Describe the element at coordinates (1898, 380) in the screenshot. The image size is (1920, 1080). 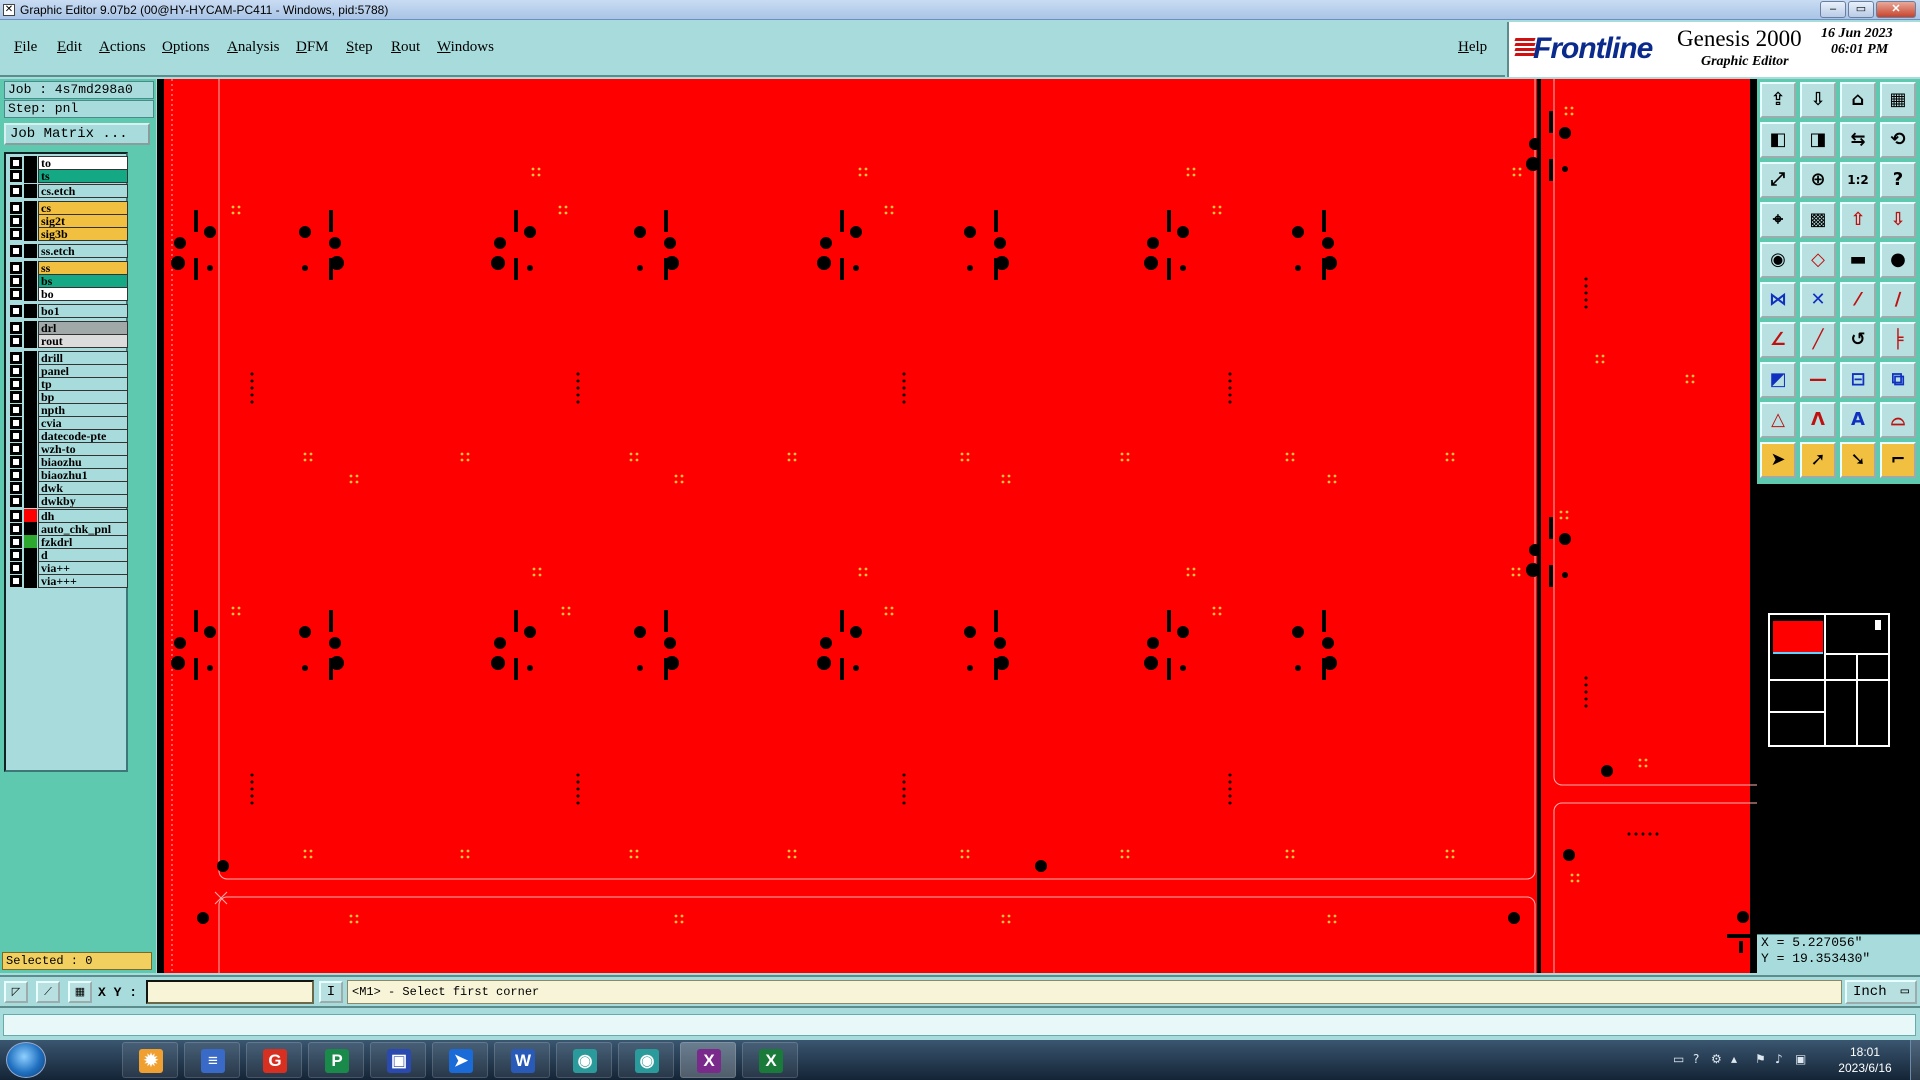
I see `step-icon: ⧉` at that location.